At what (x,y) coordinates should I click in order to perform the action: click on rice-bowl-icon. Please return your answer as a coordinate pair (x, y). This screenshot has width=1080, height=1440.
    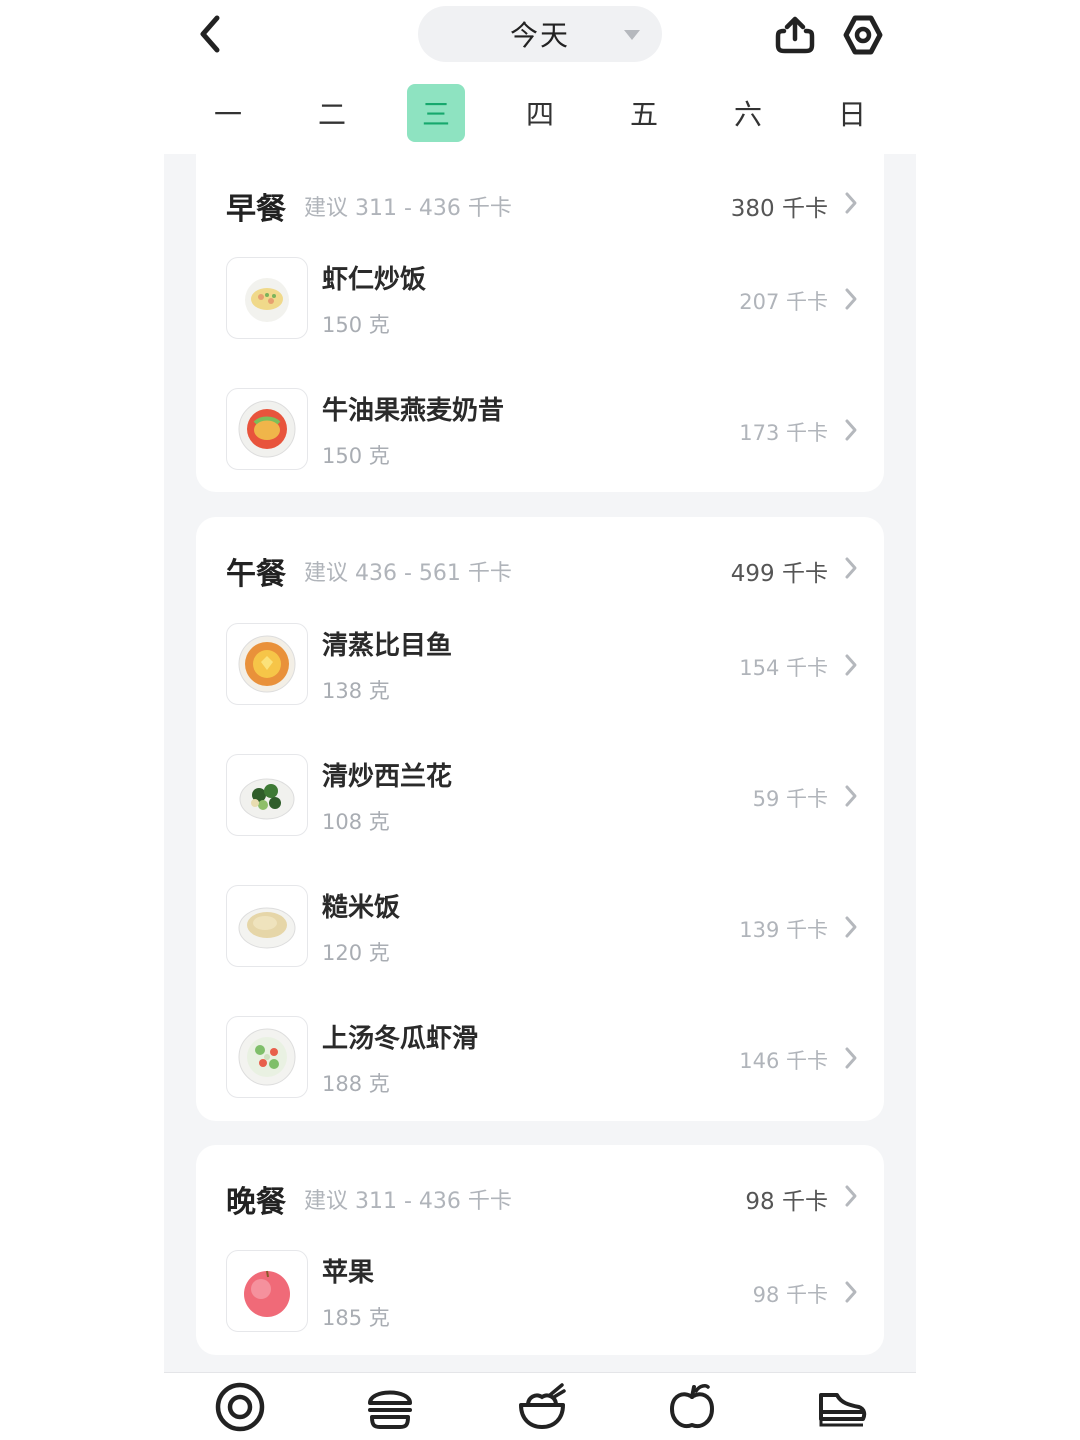
    Looking at the image, I should click on (542, 1406).